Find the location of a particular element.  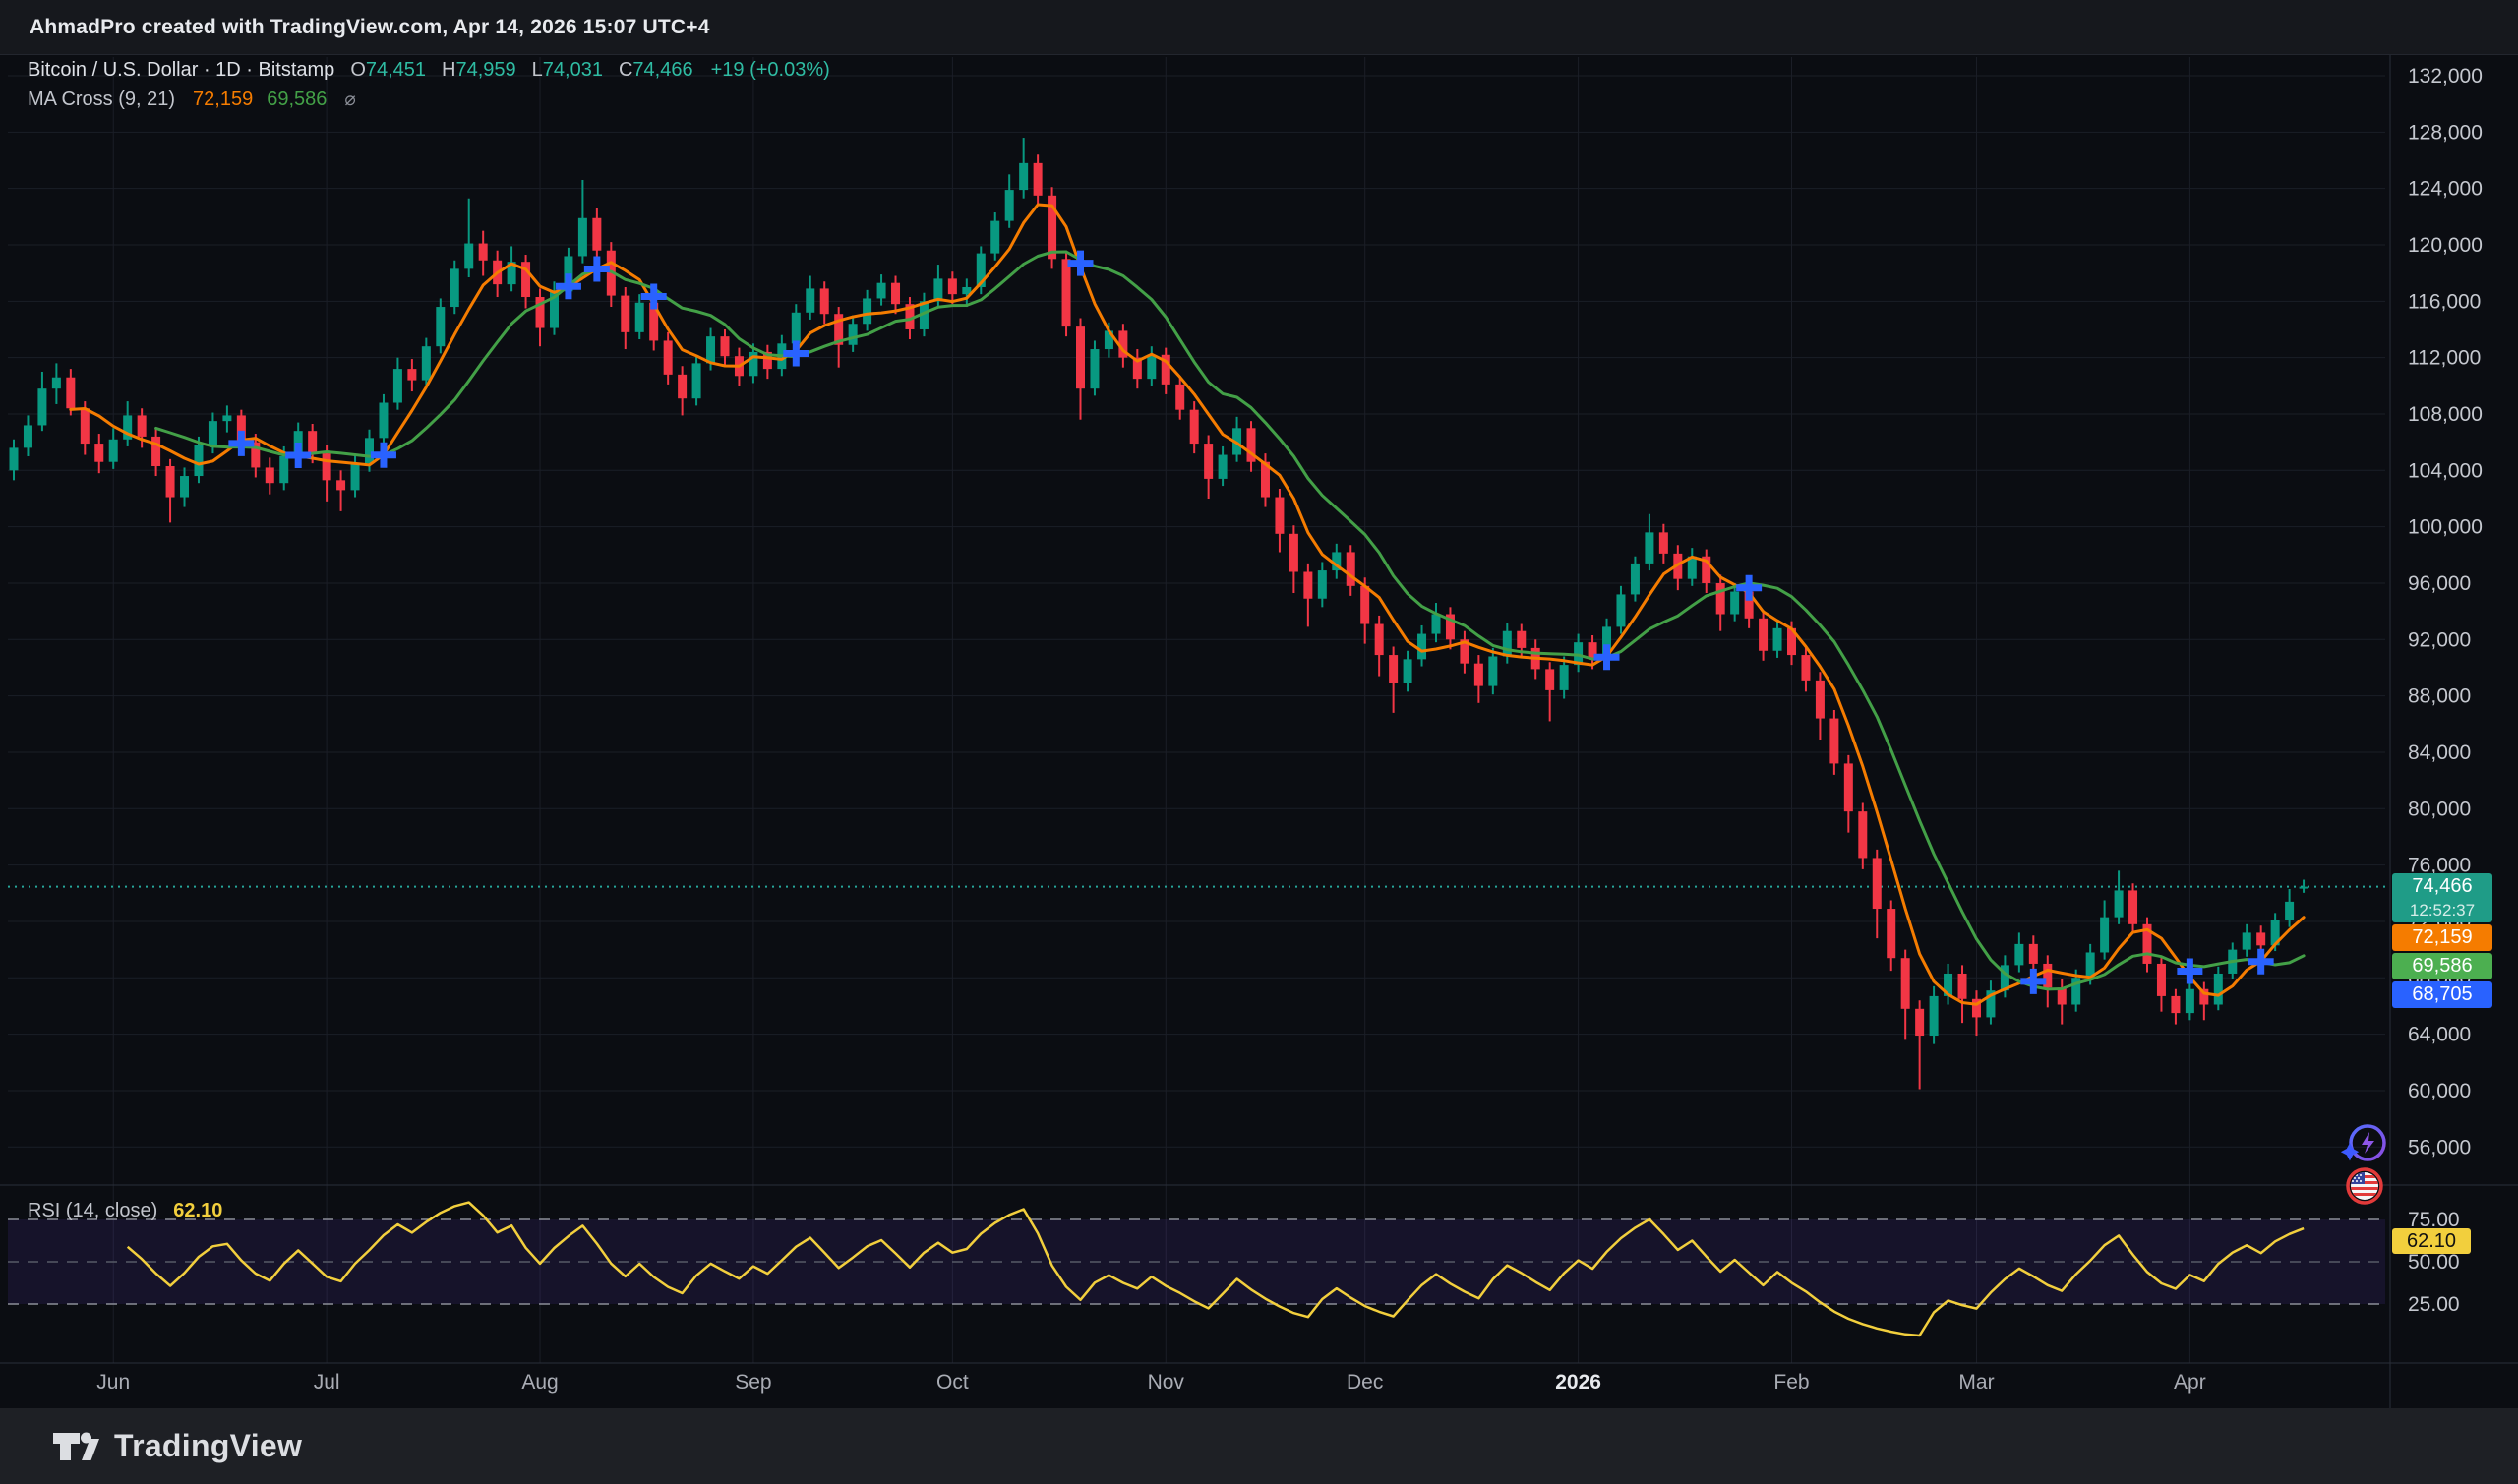

price-axis-label: 80,000 is located at coordinates (2439, 809).